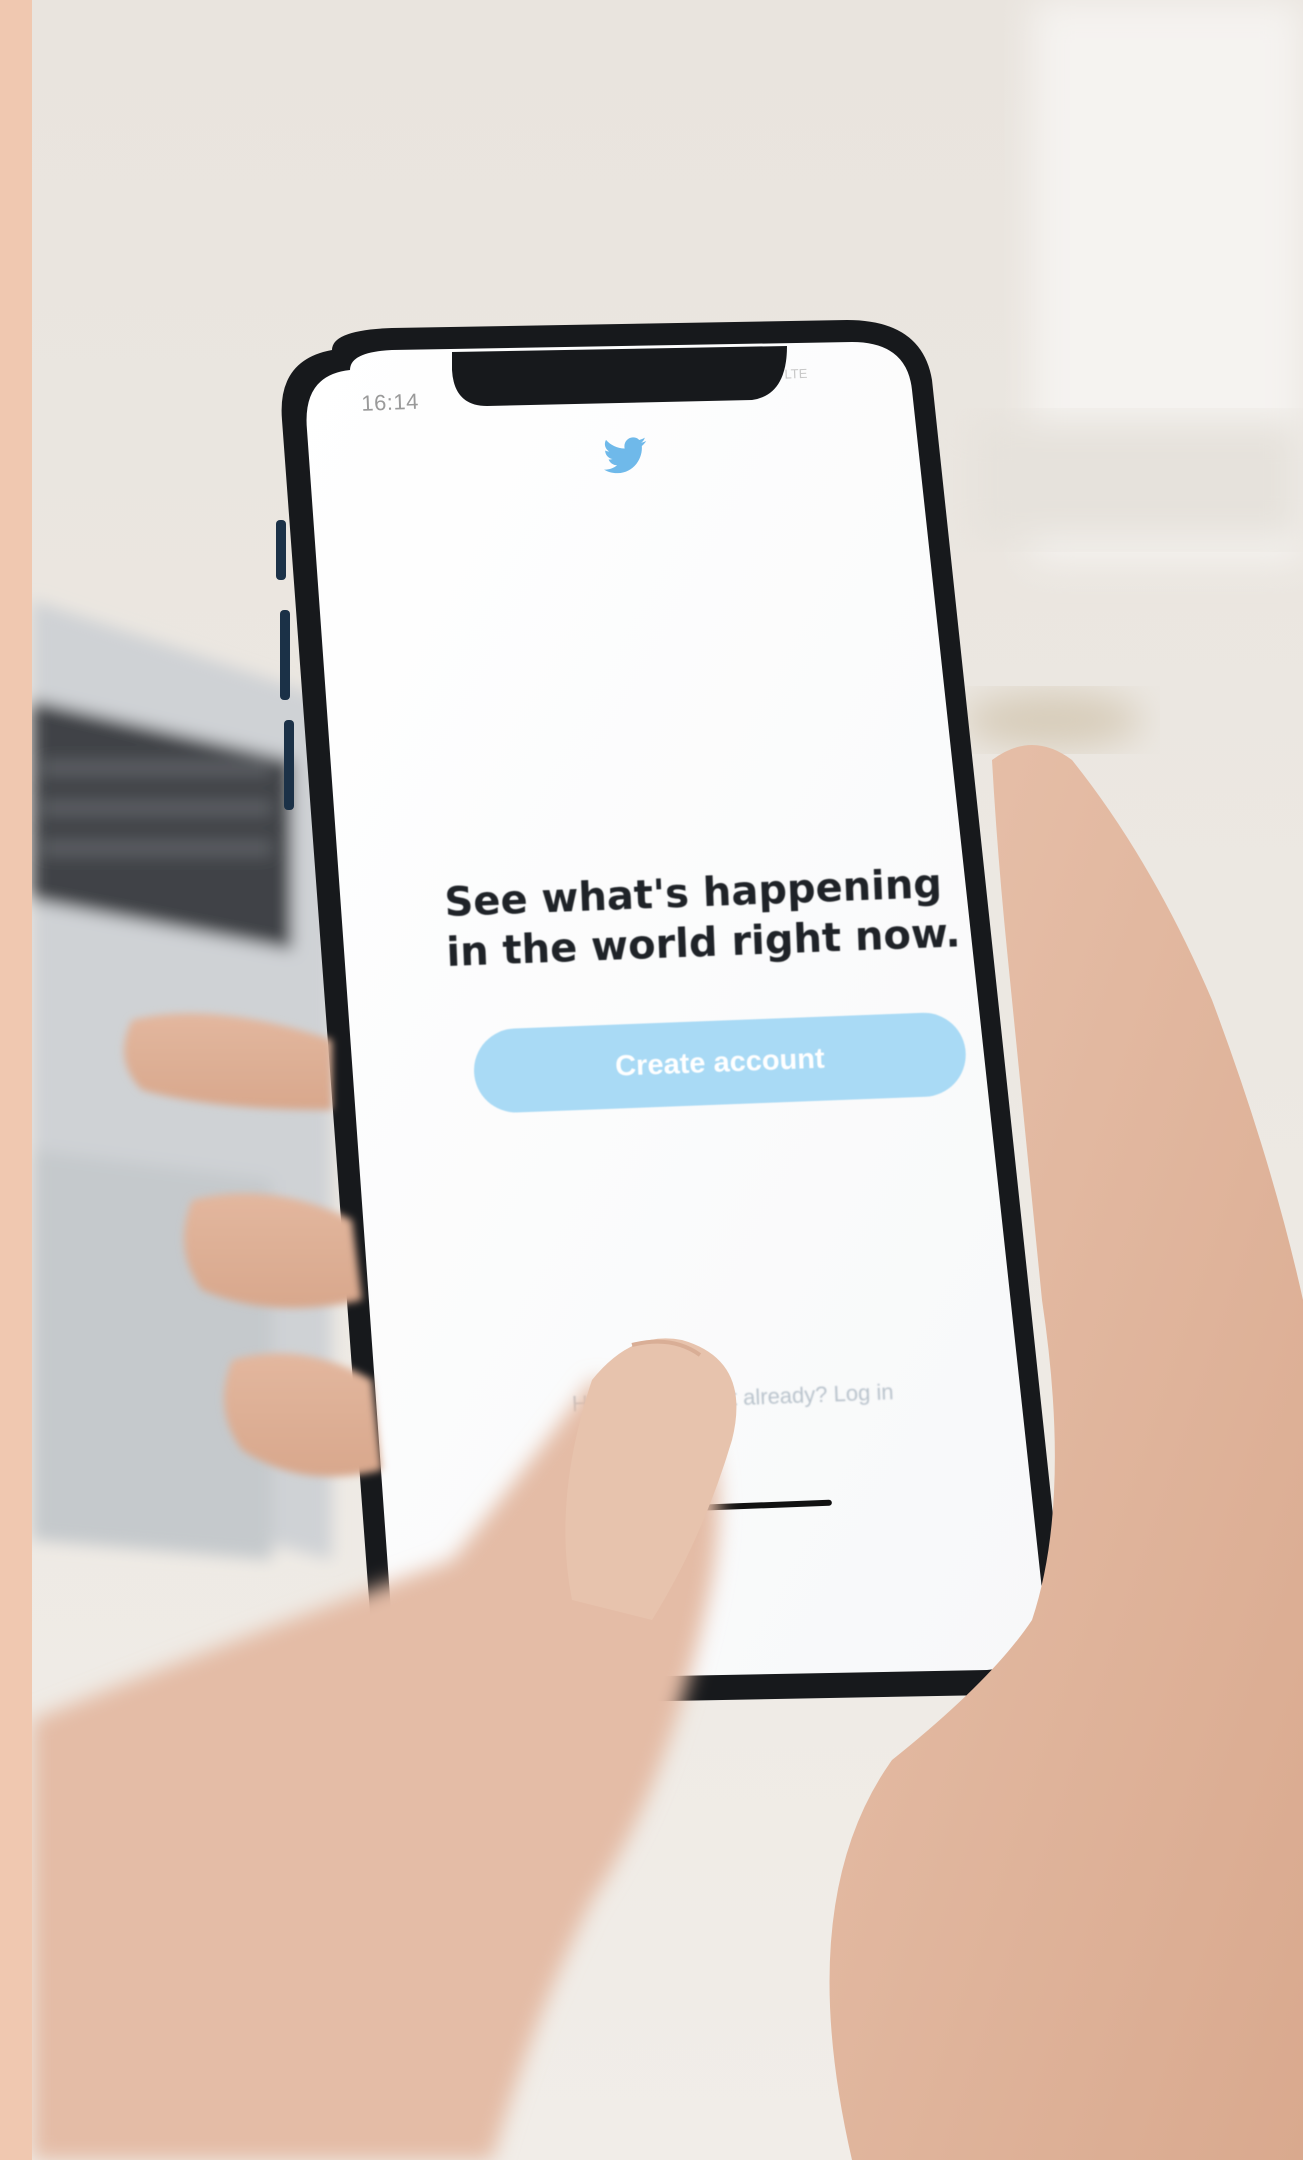  What do you see at coordinates (732, 1398) in the screenshot?
I see `log-in-link: Have an account already? Log in` at bounding box center [732, 1398].